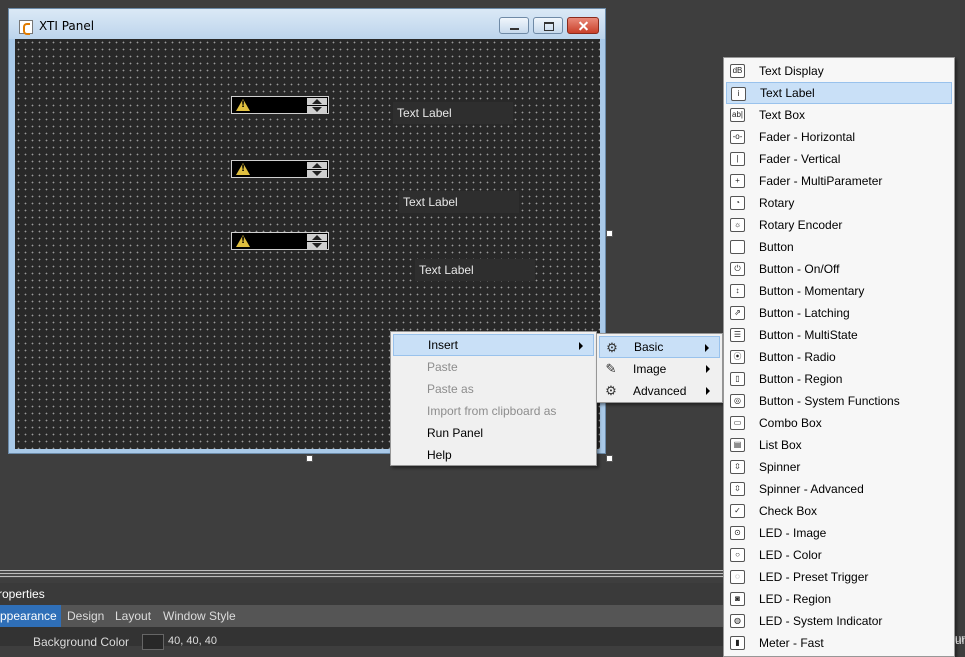  Describe the element at coordinates (199, 616) in the screenshot. I see `tab-window-style: Window Style` at that location.